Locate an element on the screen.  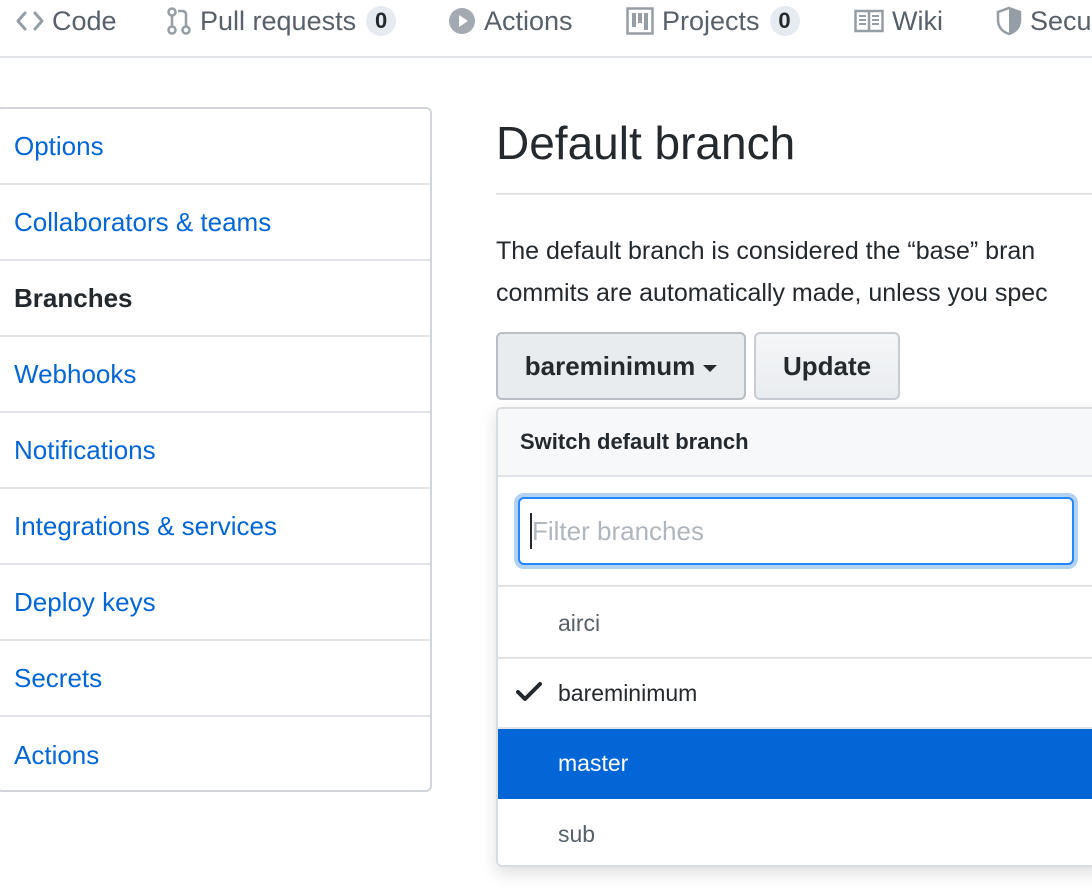
branch-option-label: master is located at coordinates (593, 762).